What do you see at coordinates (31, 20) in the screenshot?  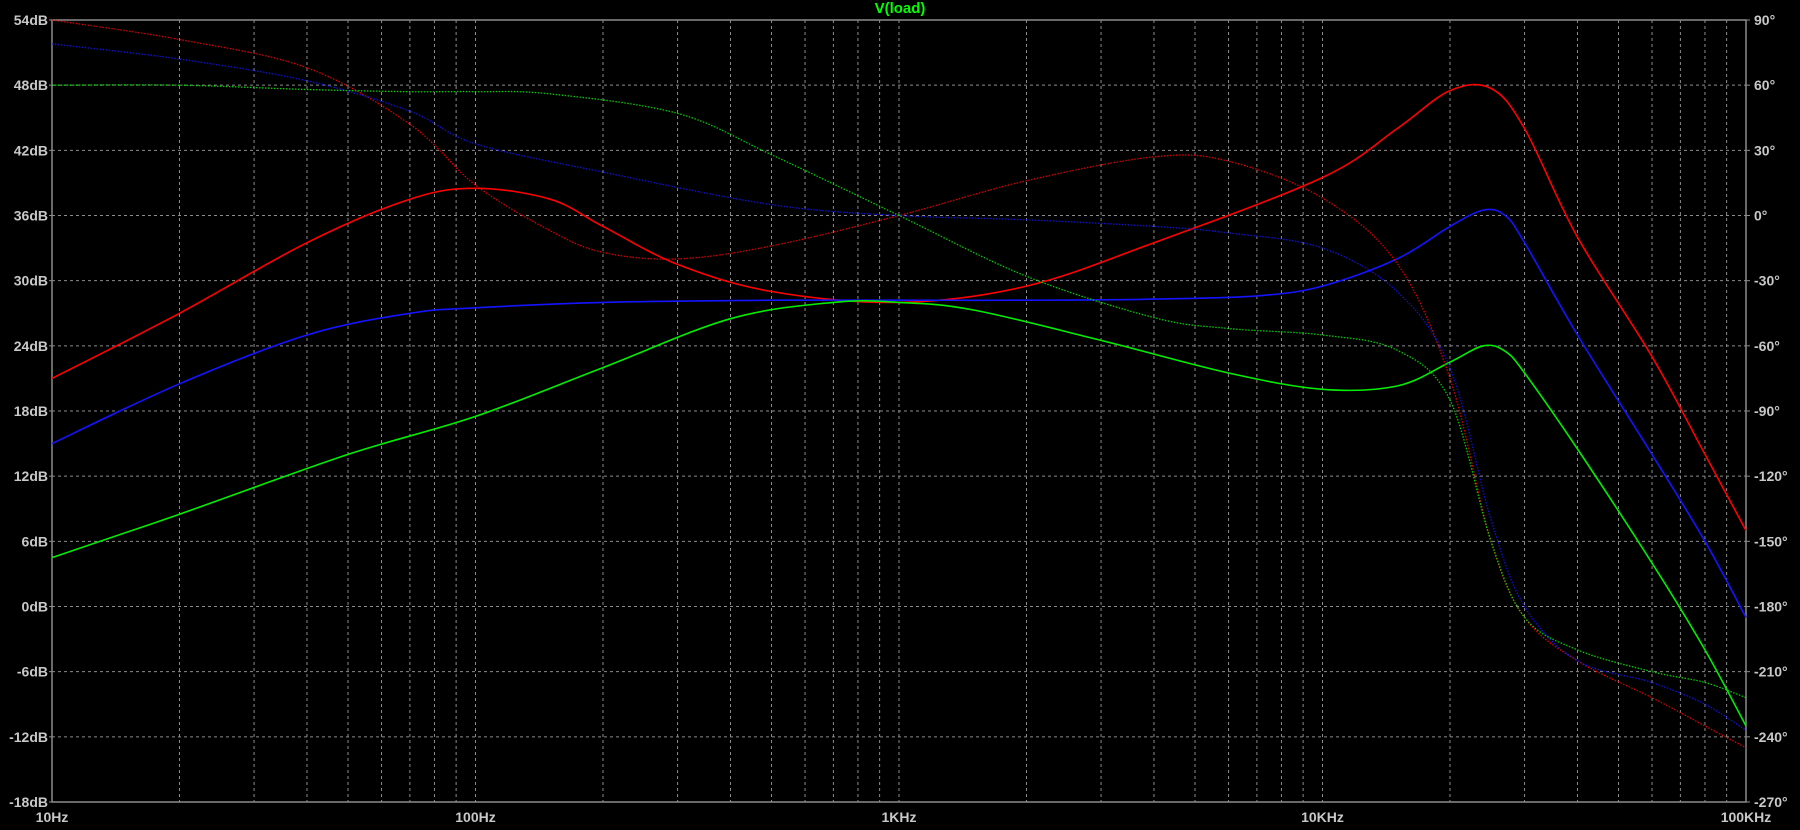 I see `y-left-tick-label: 54dB` at bounding box center [31, 20].